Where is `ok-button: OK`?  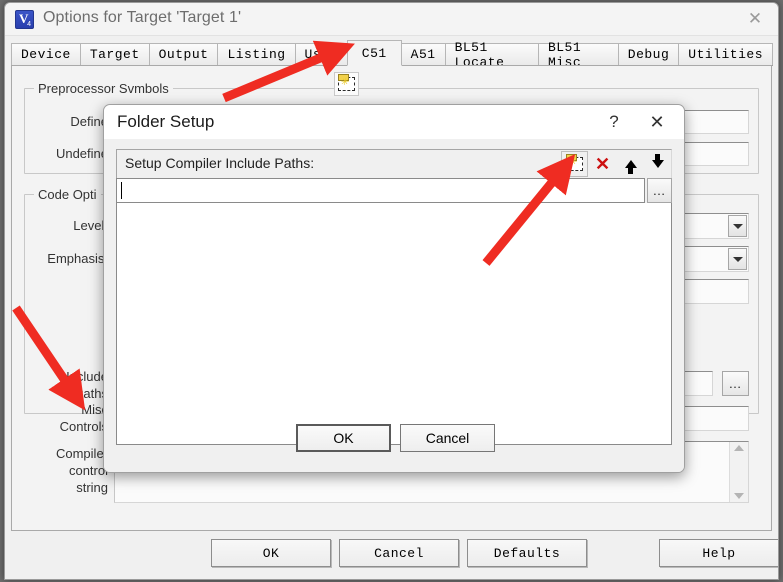
ok-button: OK is located at coordinates (271, 553).